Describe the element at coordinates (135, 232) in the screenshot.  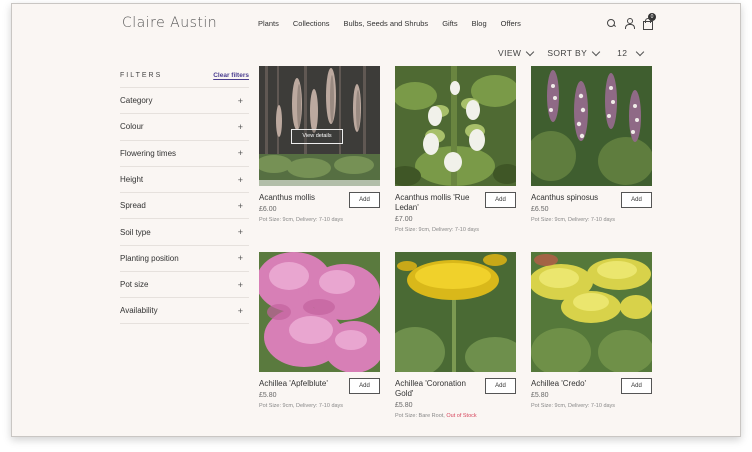
I see `filter-label: Soil type` at that location.